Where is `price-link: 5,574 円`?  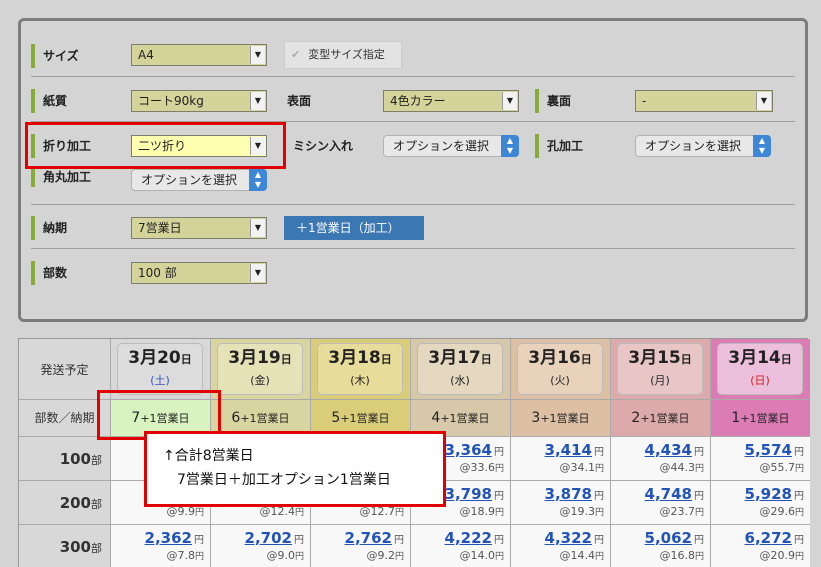 price-link: 5,574 円 is located at coordinates (774, 450).